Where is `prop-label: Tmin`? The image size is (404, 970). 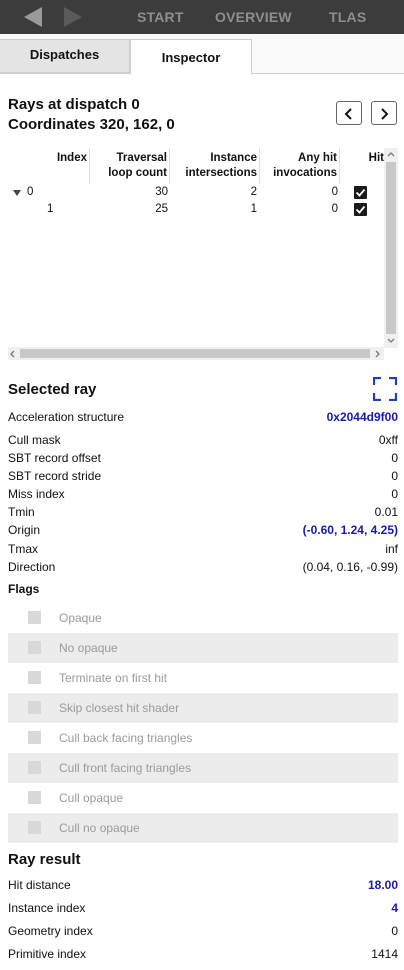
prop-label: Tmin is located at coordinates (21, 512).